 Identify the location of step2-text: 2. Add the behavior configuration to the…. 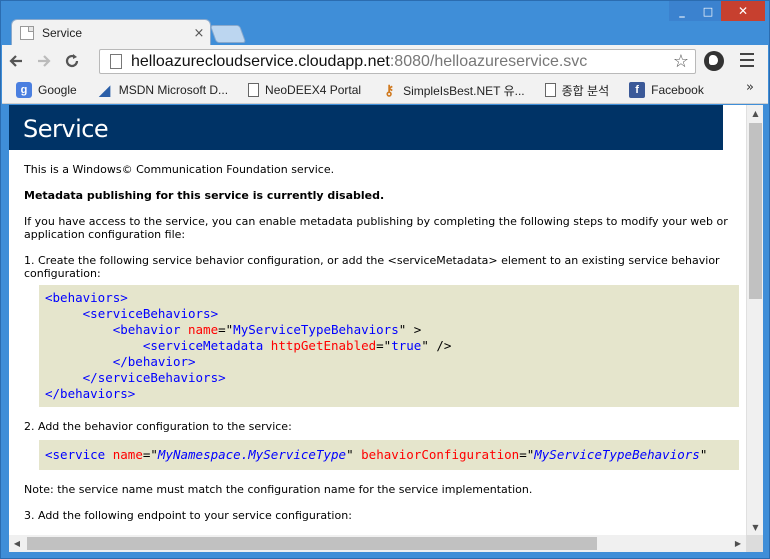
(158, 426).